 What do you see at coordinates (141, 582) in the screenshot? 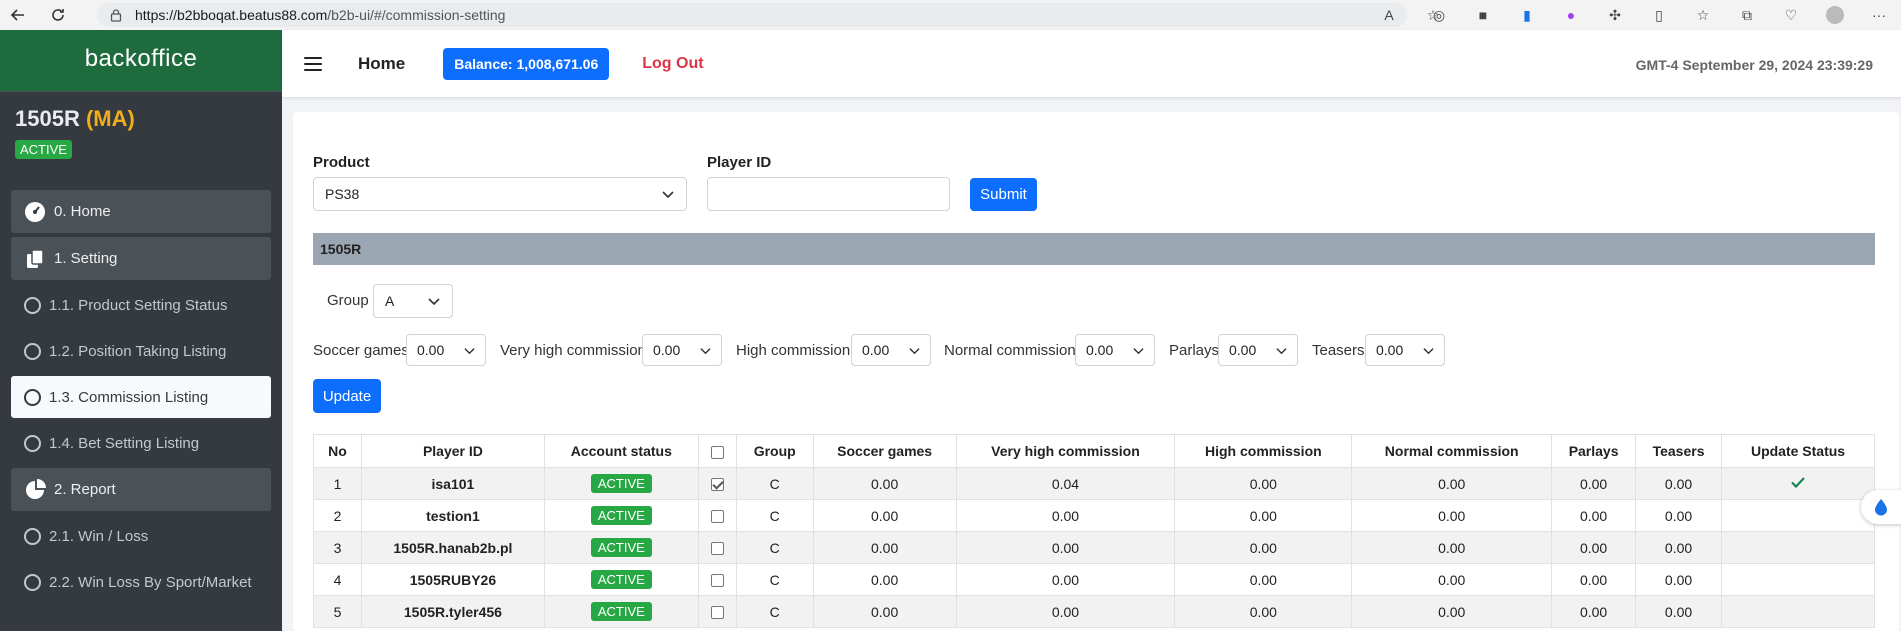
I see `sidebar-item-win-loss-by-sport: 2.2. Win Loss By Sport/Market` at bounding box center [141, 582].